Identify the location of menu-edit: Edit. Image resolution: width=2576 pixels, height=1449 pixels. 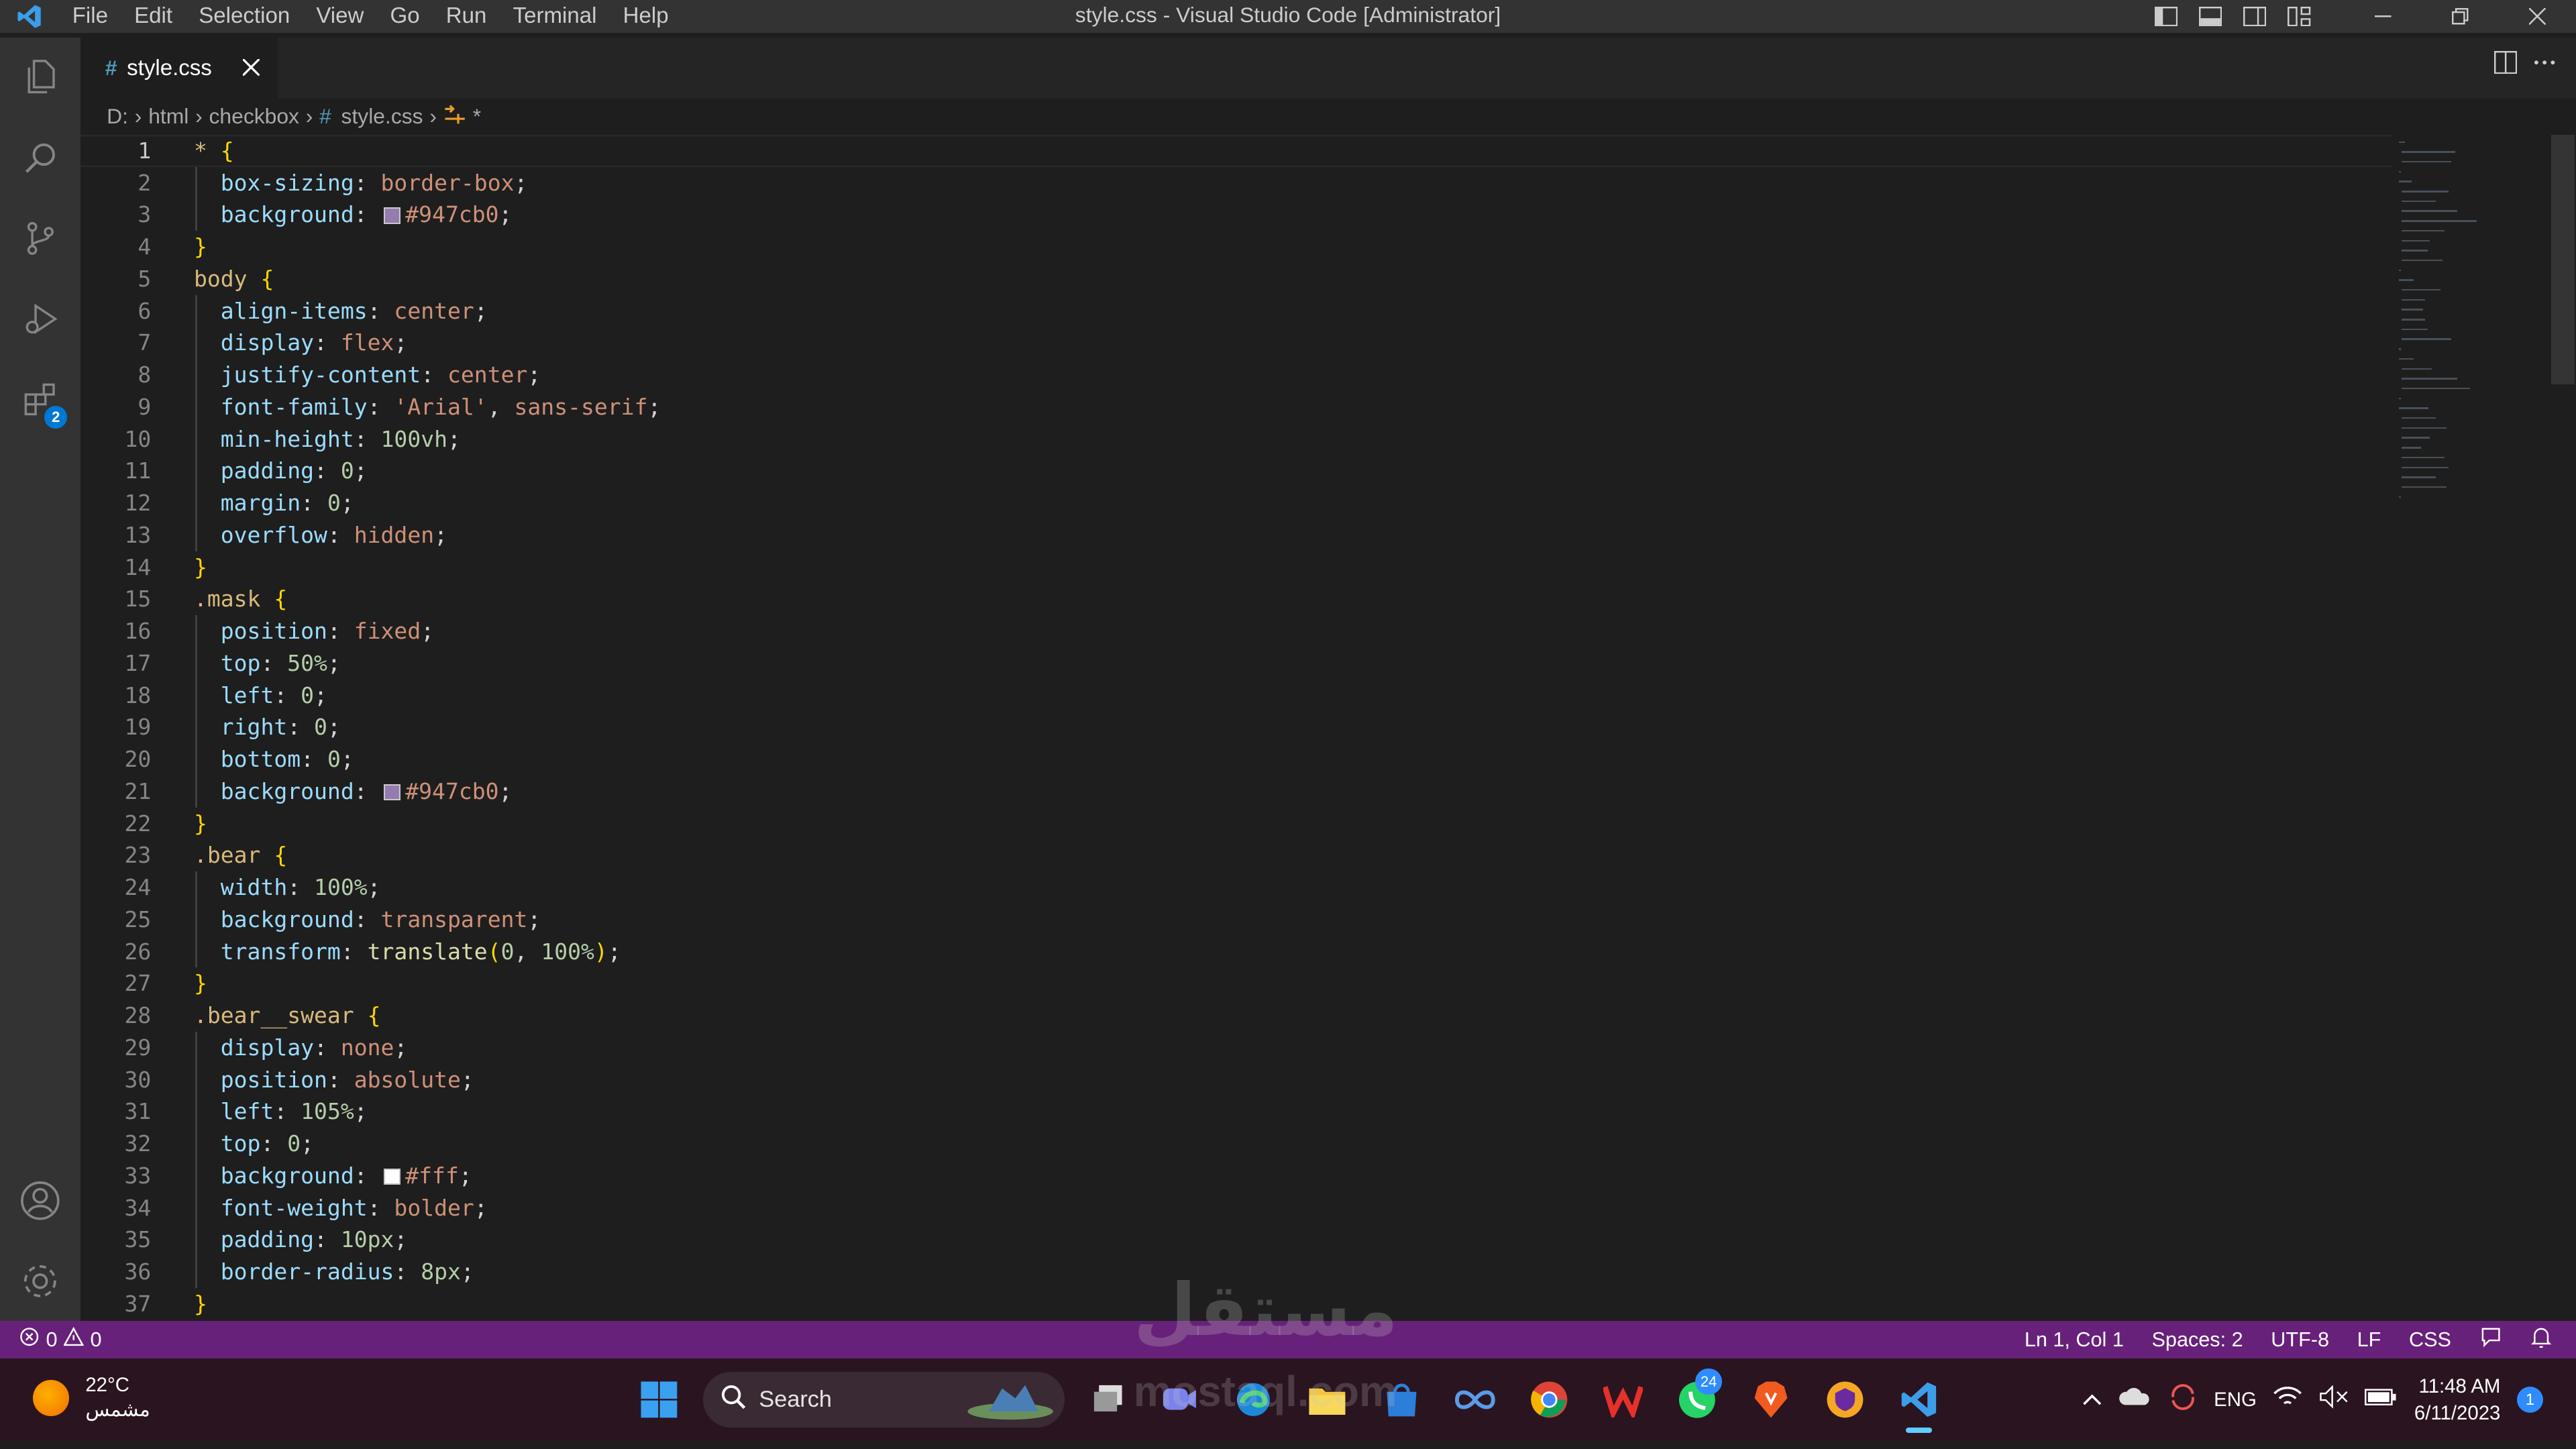
(153, 16).